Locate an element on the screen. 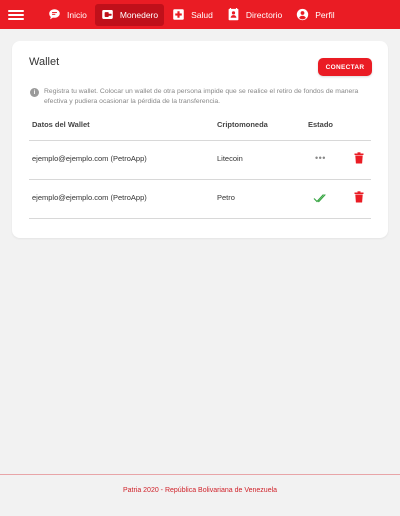 This screenshot has height=516, width=400. nav-item-monedero: Monedero is located at coordinates (129, 14).